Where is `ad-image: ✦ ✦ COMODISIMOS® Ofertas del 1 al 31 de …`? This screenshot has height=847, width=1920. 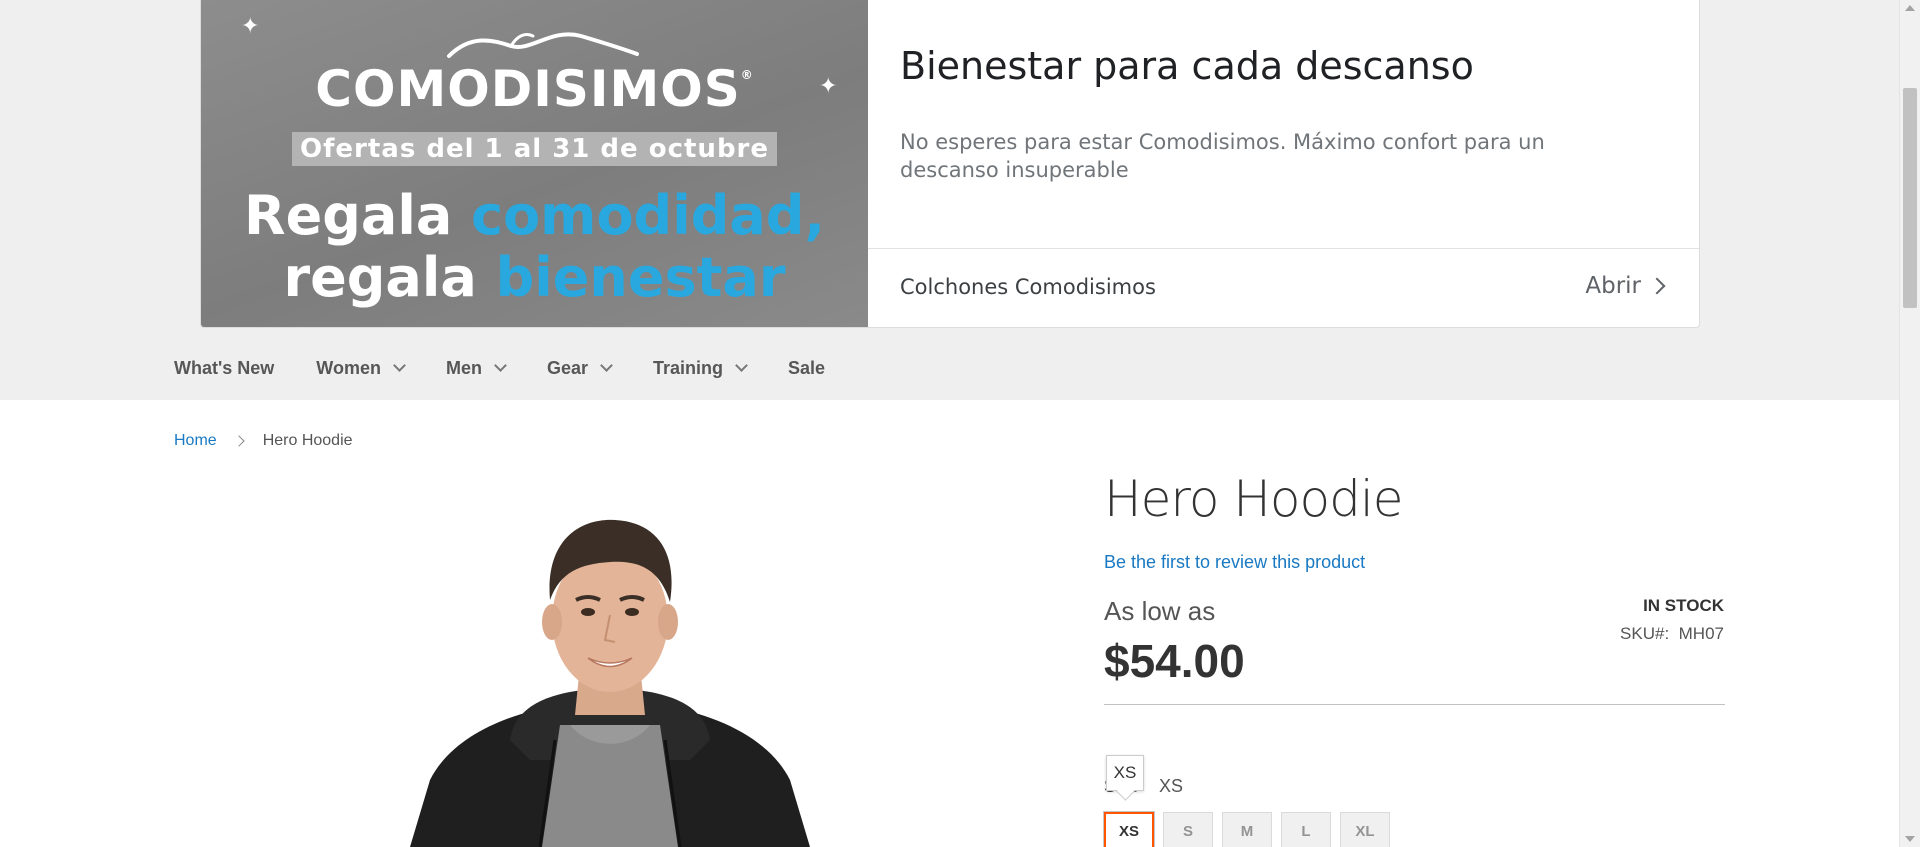 ad-image: ✦ ✦ COMODISIMOS® Ofertas del 1 al 31 de … is located at coordinates (534, 163).